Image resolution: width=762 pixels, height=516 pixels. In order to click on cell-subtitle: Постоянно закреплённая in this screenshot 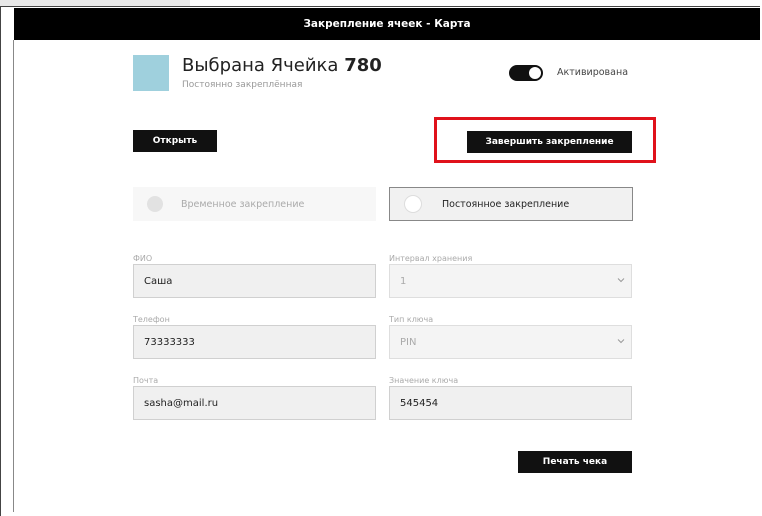, I will do `click(242, 85)`.